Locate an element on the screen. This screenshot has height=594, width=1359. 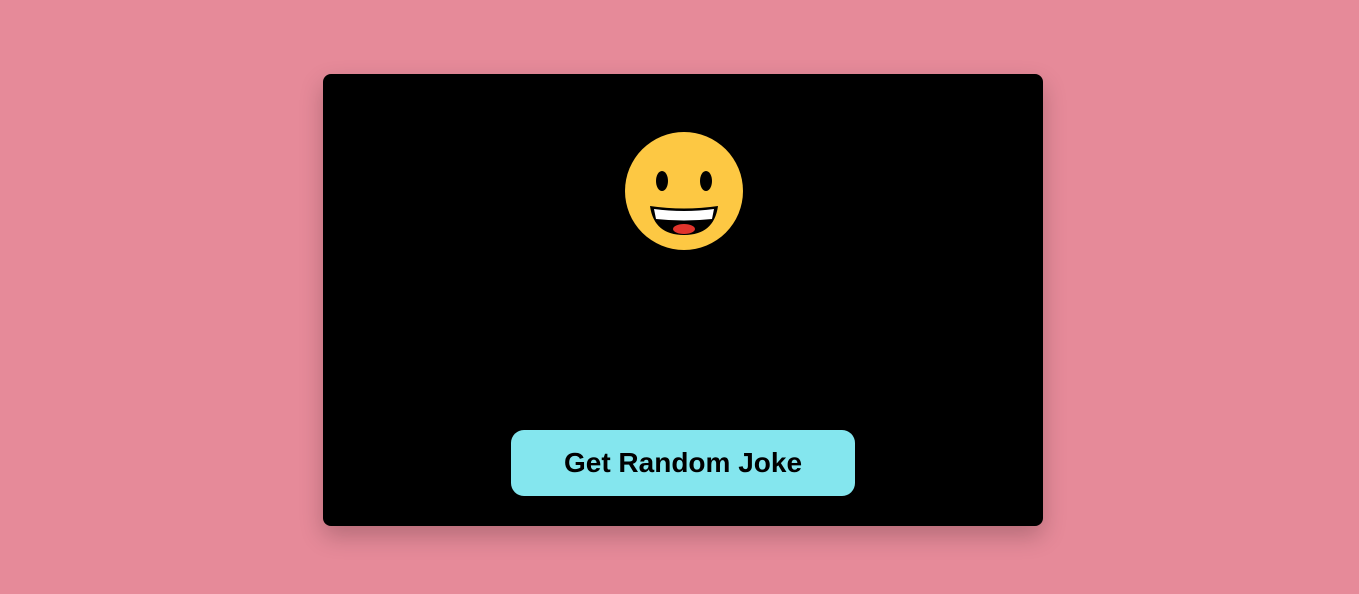
grinning-face-icon is located at coordinates (684, 191).